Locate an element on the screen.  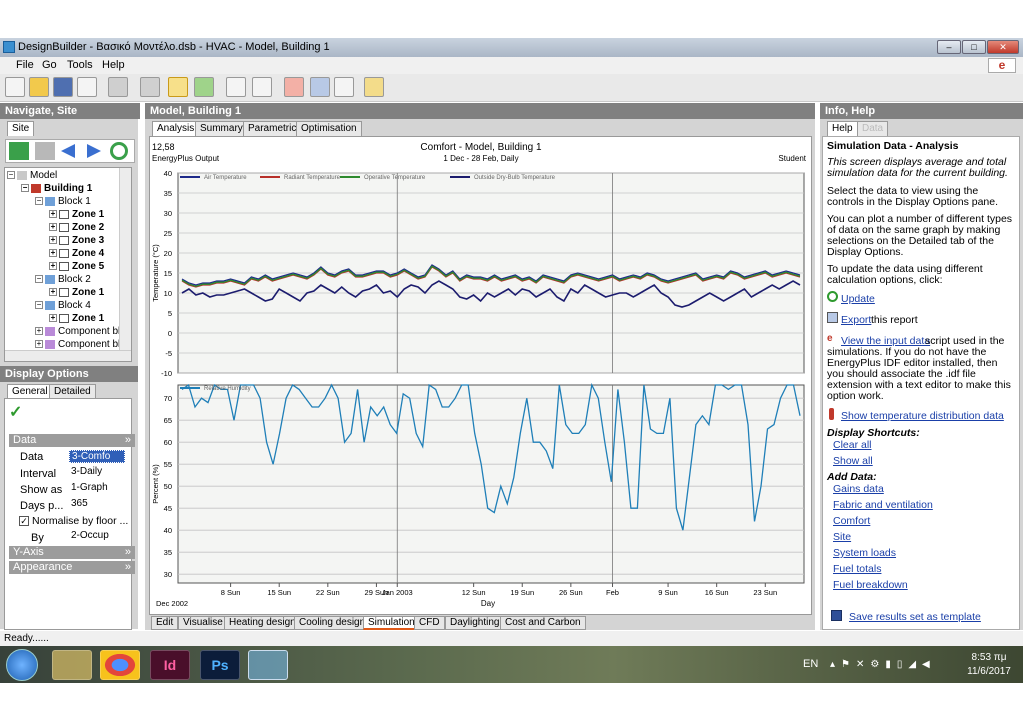
by-select: 2-Occup is located at coordinates (97, 536).